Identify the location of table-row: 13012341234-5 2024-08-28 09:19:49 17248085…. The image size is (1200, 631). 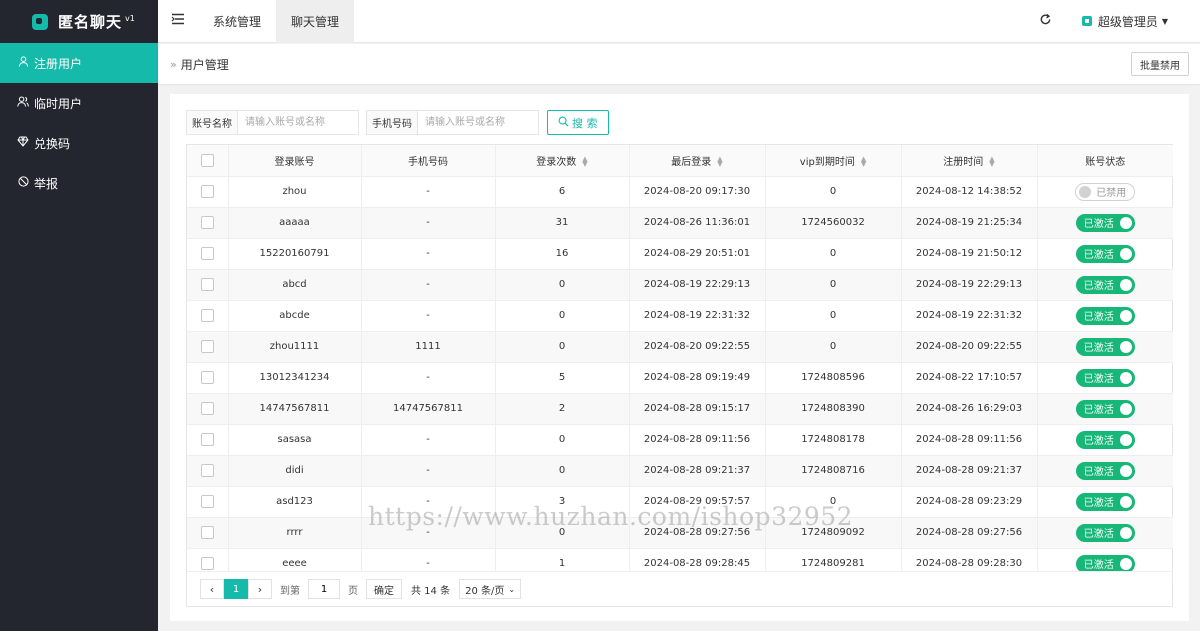
(680, 378).